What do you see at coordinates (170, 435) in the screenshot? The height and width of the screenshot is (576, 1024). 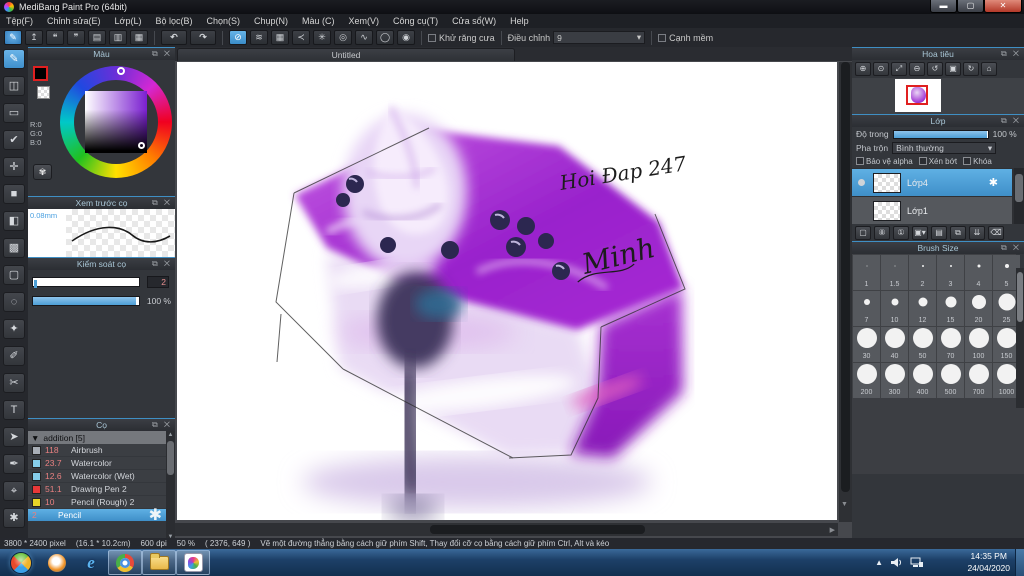 I see `scroll-up-icon: ▲` at bounding box center [170, 435].